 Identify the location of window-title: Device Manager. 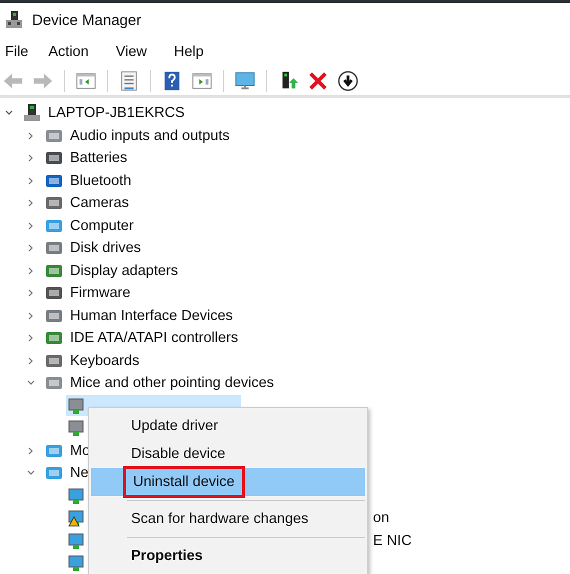
(87, 20).